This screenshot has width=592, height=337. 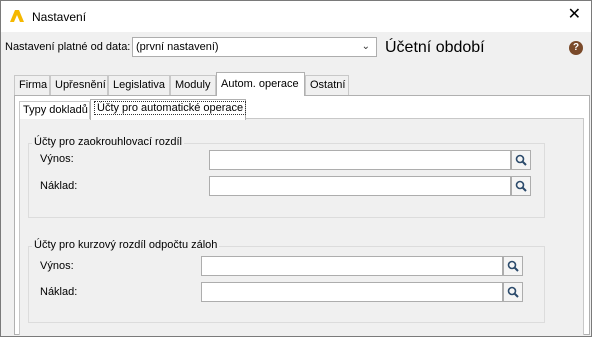 What do you see at coordinates (352, 266) in the screenshot?
I see `exchange-income-input` at bounding box center [352, 266].